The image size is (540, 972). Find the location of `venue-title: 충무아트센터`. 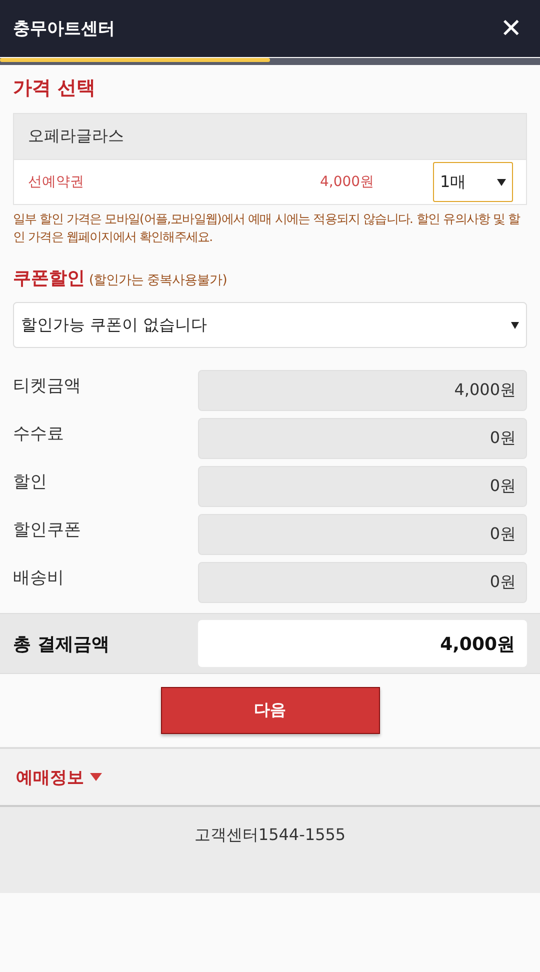

venue-title: 충무아트센터 is located at coordinates (64, 29).